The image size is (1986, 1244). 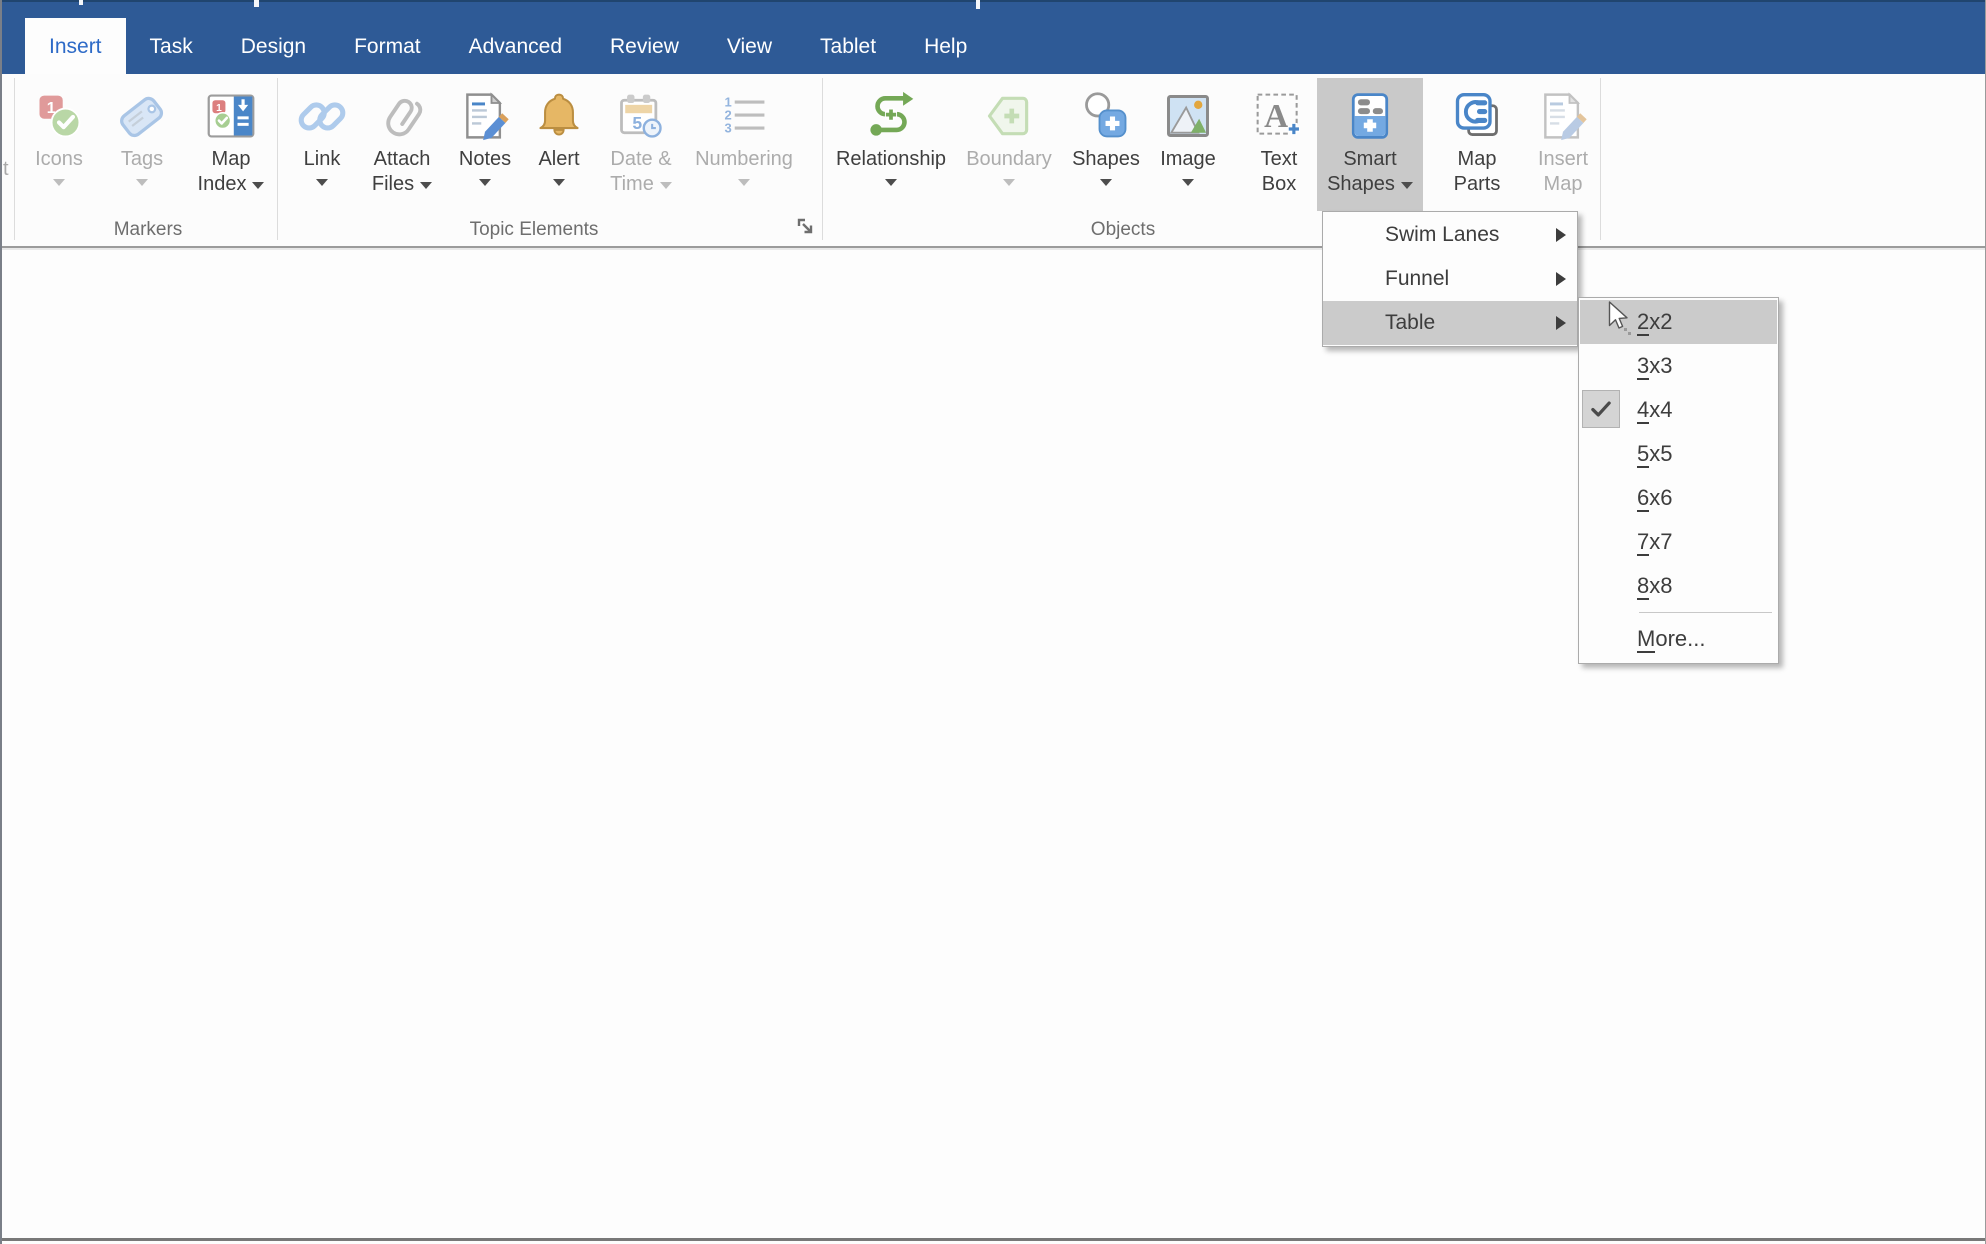 I want to click on accelerator-char: 5, so click(x=1643, y=454).